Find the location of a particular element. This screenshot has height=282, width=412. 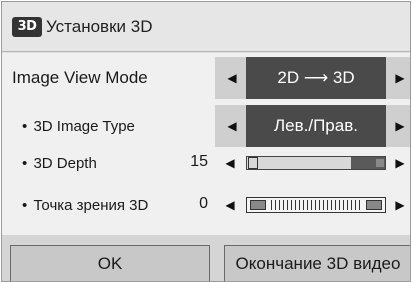

row-3d-viewpoint: • Точка зрения 3D 0 ◀ ▶ is located at coordinates (206, 205).